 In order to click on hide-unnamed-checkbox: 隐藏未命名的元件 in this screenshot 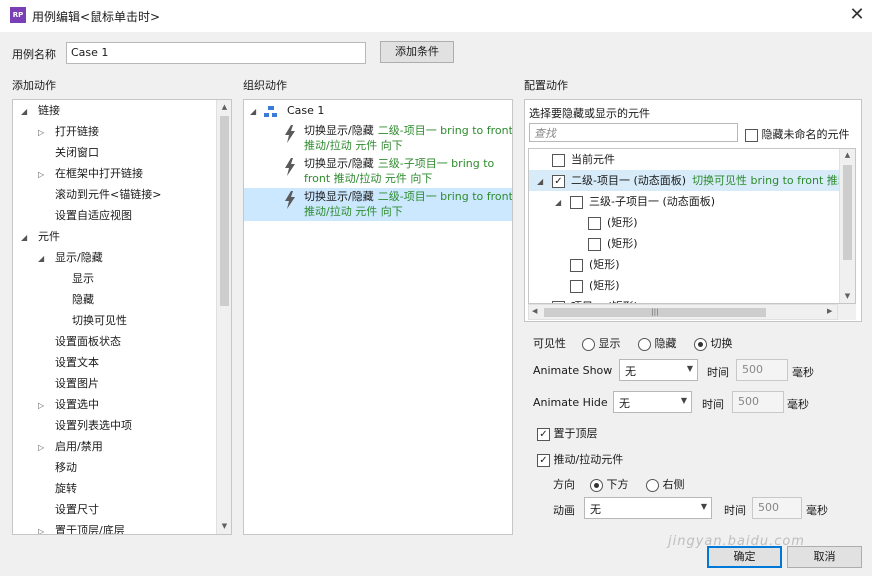, I will do `click(797, 134)`.